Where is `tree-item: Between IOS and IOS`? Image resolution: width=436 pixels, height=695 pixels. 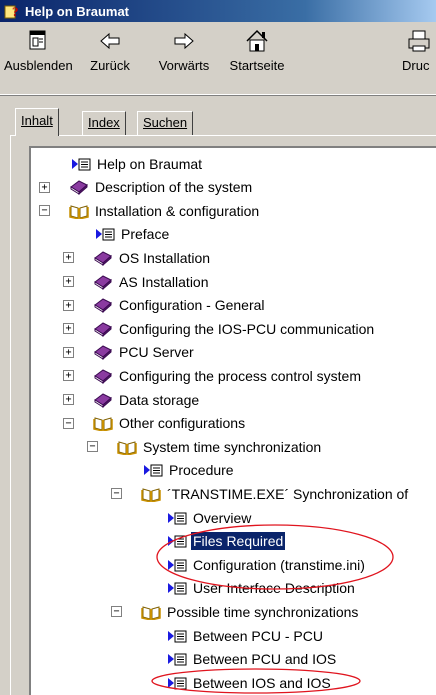
tree-item: Between IOS and IOS is located at coordinates (250, 682).